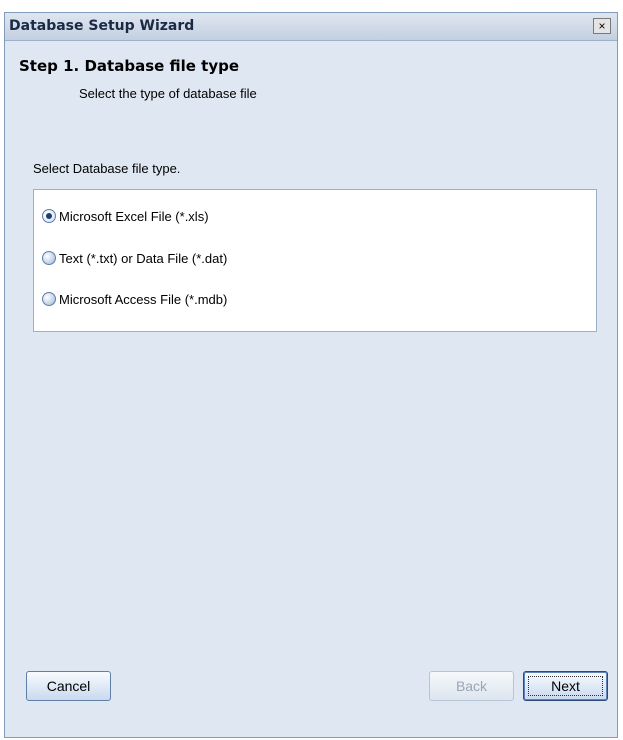 This screenshot has height=740, width=623. What do you see at coordinates (134, 216) in the screenshot?
I see `option-label: Microsoft Excel File (*.xls)` at bounding box center [134, 216].